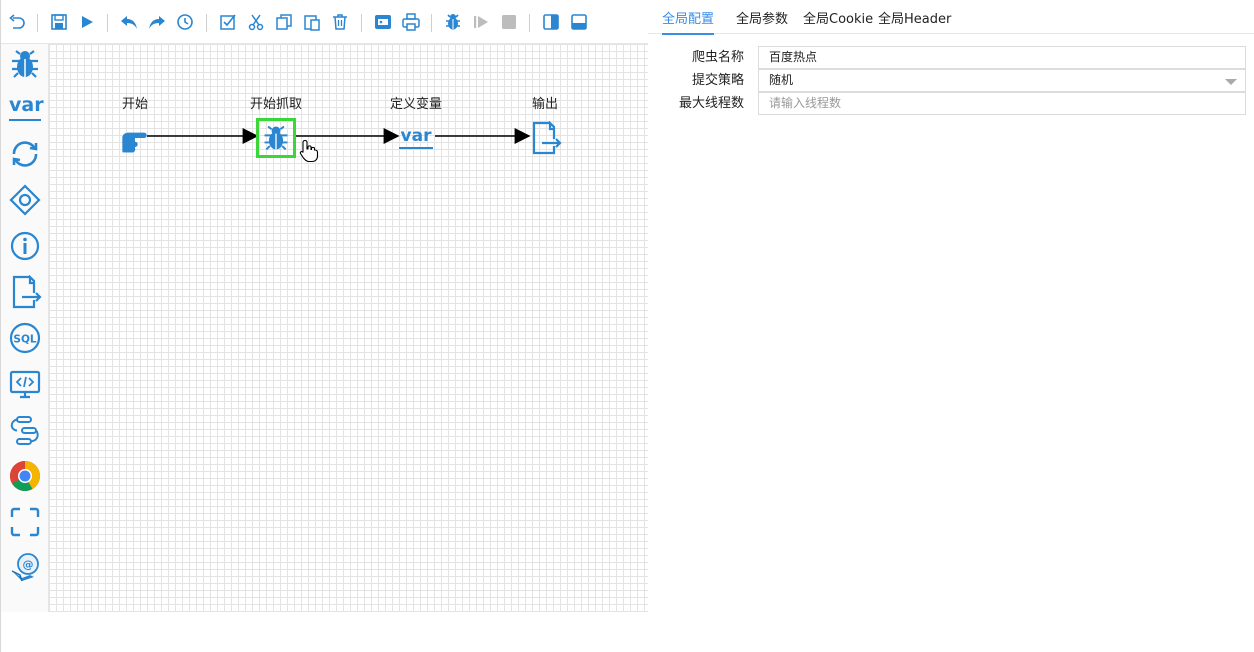 The image size is (1254, 652). Describe the element at coordinates (312, 22) in the screenshot. I see `paste-icon` at that location.